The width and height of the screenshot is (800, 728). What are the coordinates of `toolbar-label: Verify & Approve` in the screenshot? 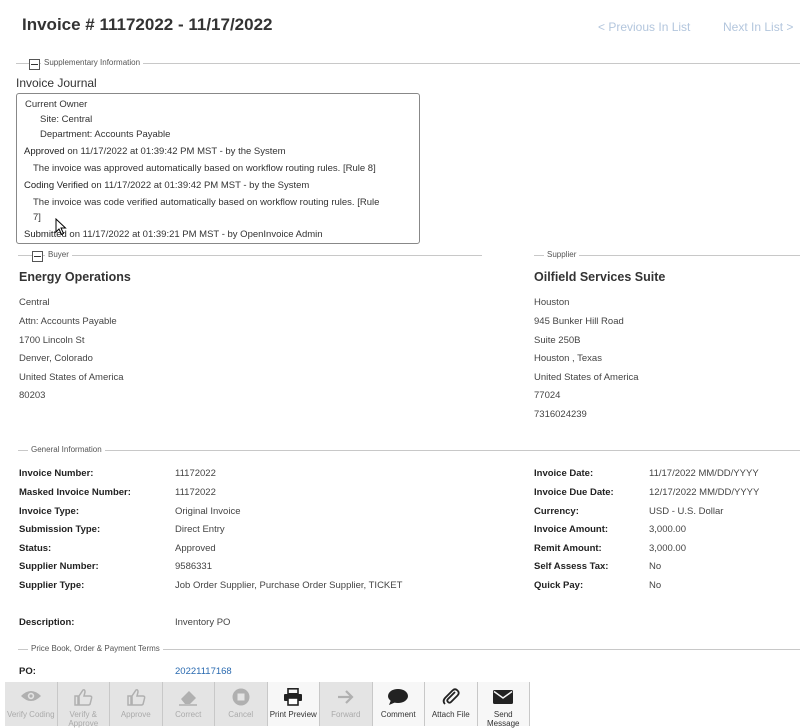 It's located at (83, 719).